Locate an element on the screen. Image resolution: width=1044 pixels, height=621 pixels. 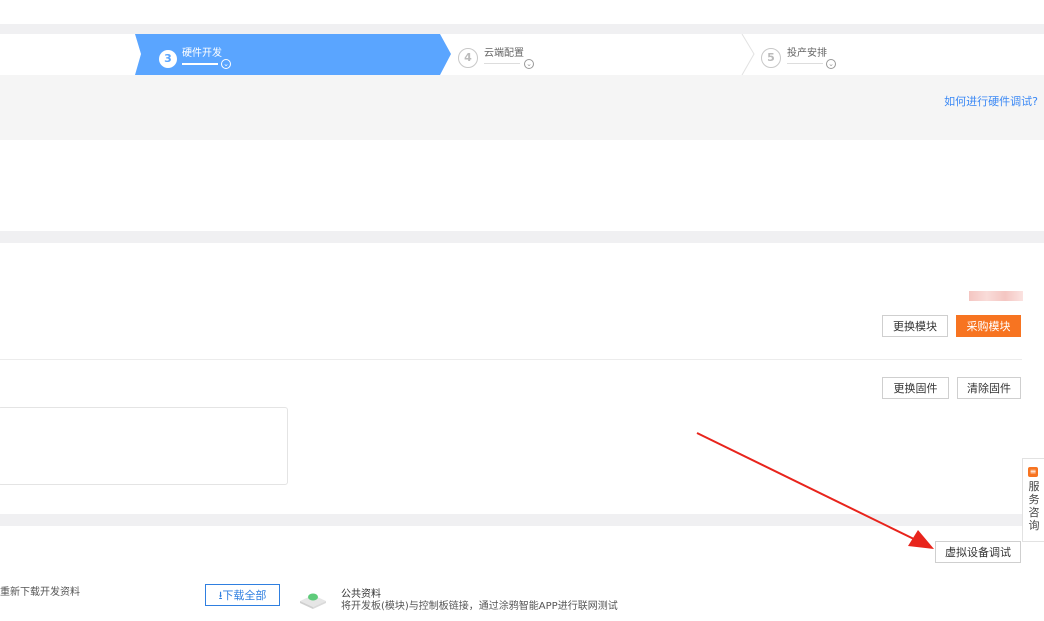
public-materials-description: 将开发板(模块)与控制板链接，通过涂鸦智能APP进行联网测试 is located at coordinates (479, 606).